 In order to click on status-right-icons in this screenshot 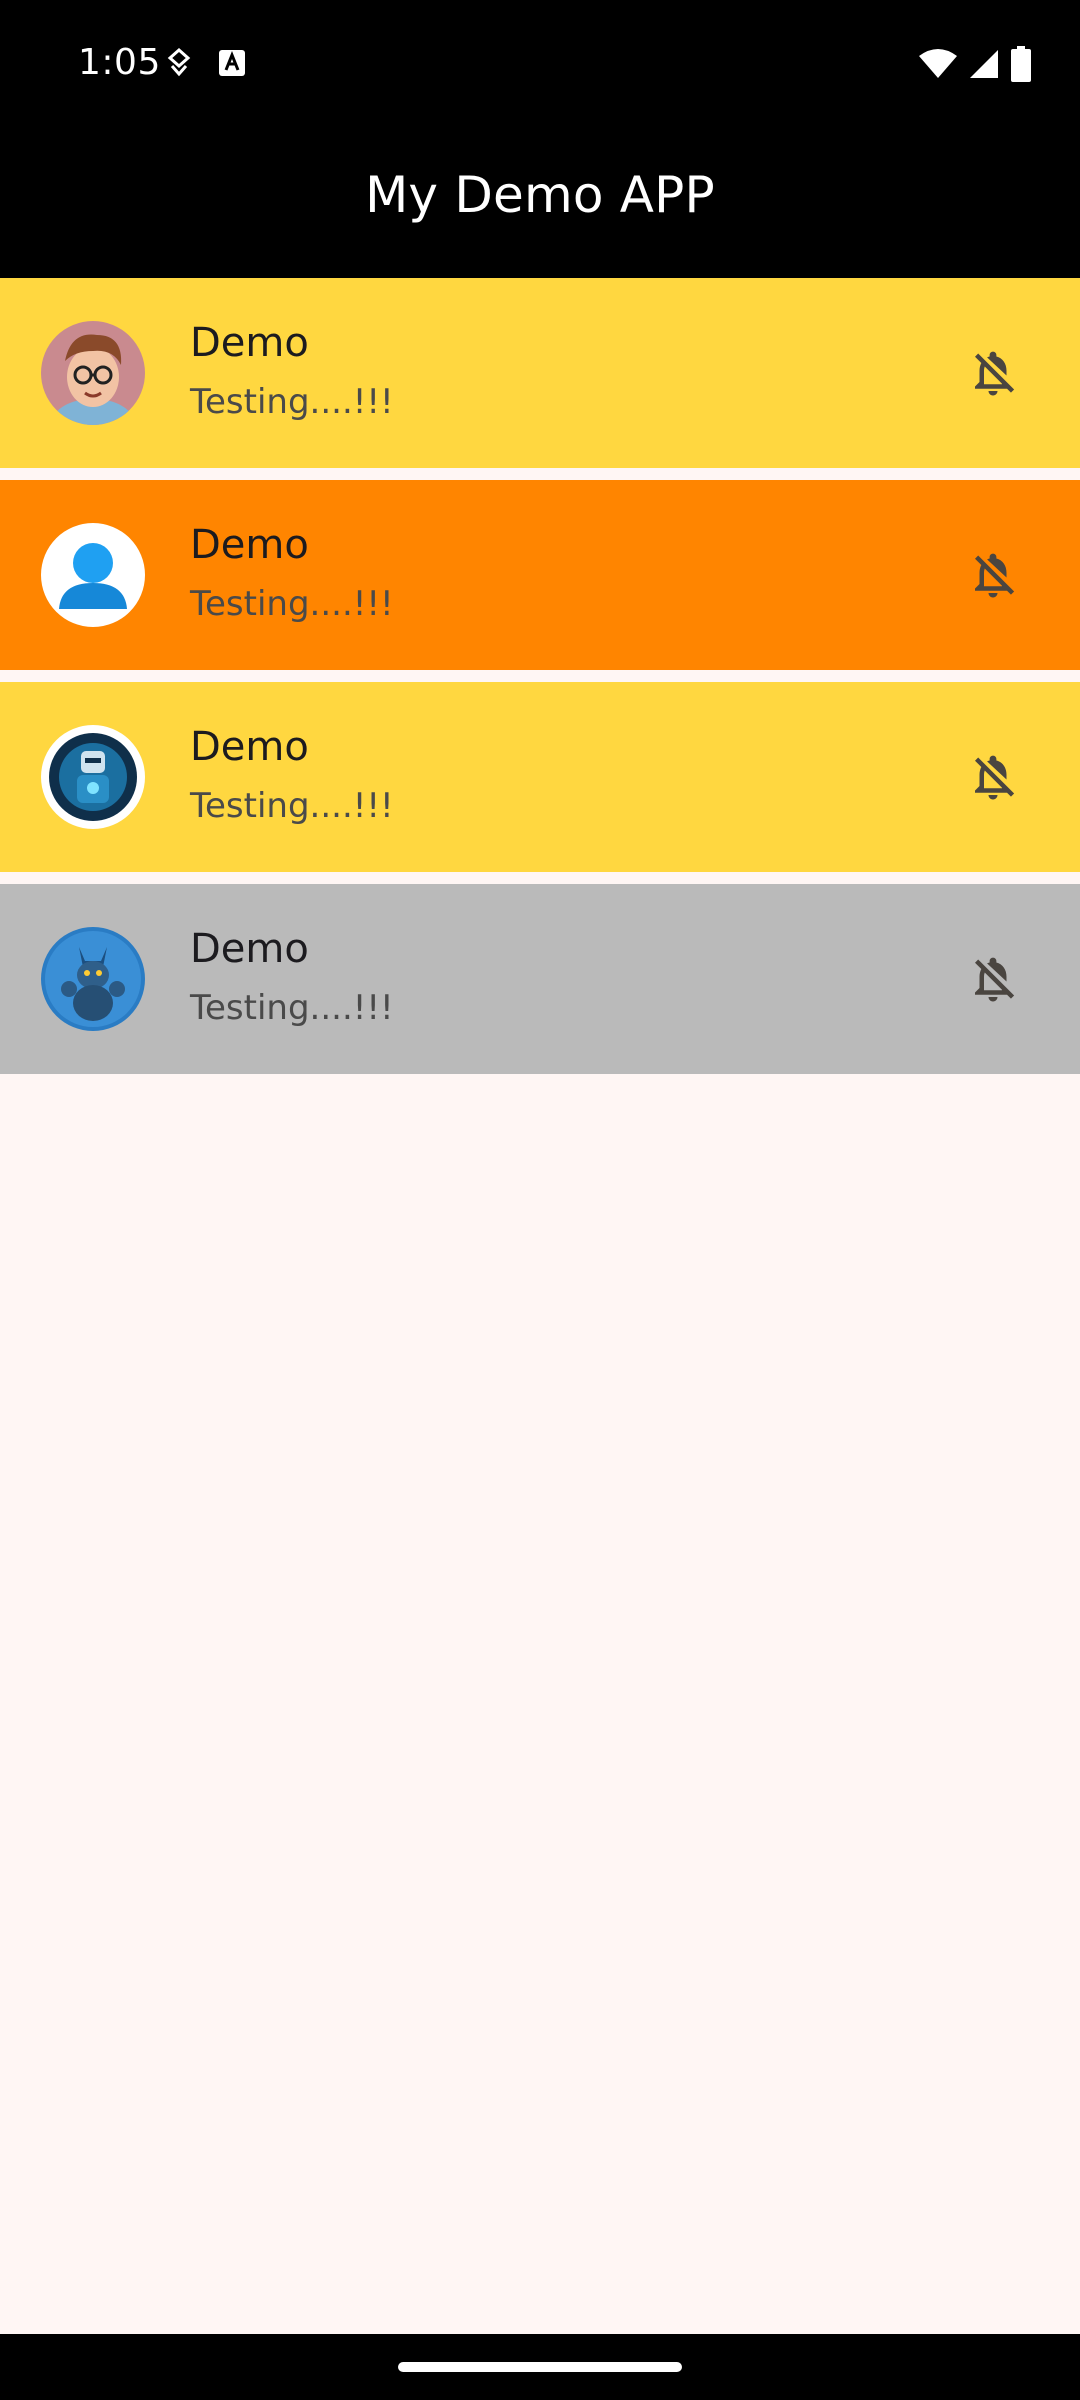, I will do `click(975, 66)`.